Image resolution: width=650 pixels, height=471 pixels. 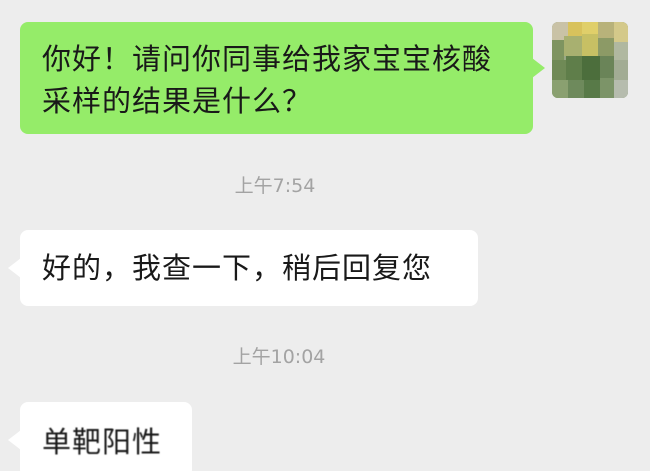 What do you see at coordinates (590, 60) in the screenshot?
I see `user-avatar-icon` at bounding box center [590, 60].